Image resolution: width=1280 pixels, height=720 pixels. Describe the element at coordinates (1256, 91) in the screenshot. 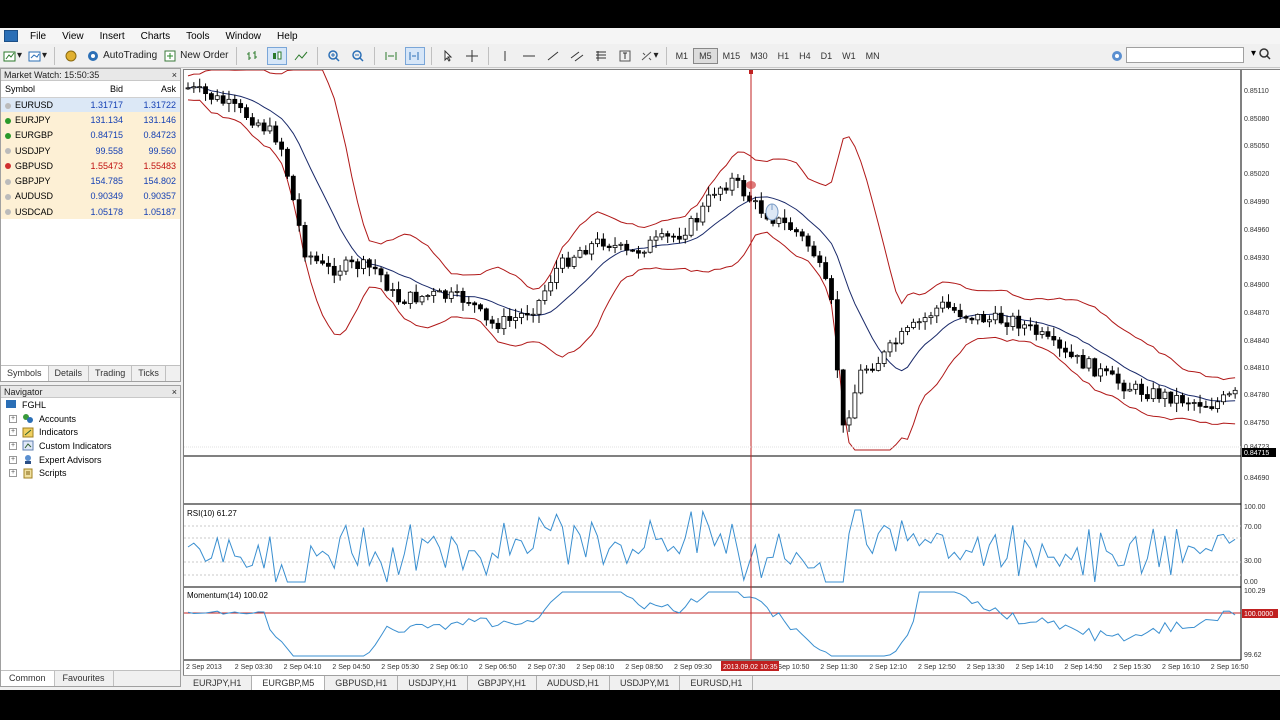

I see `price-tick-label: 0.85110` at that location.